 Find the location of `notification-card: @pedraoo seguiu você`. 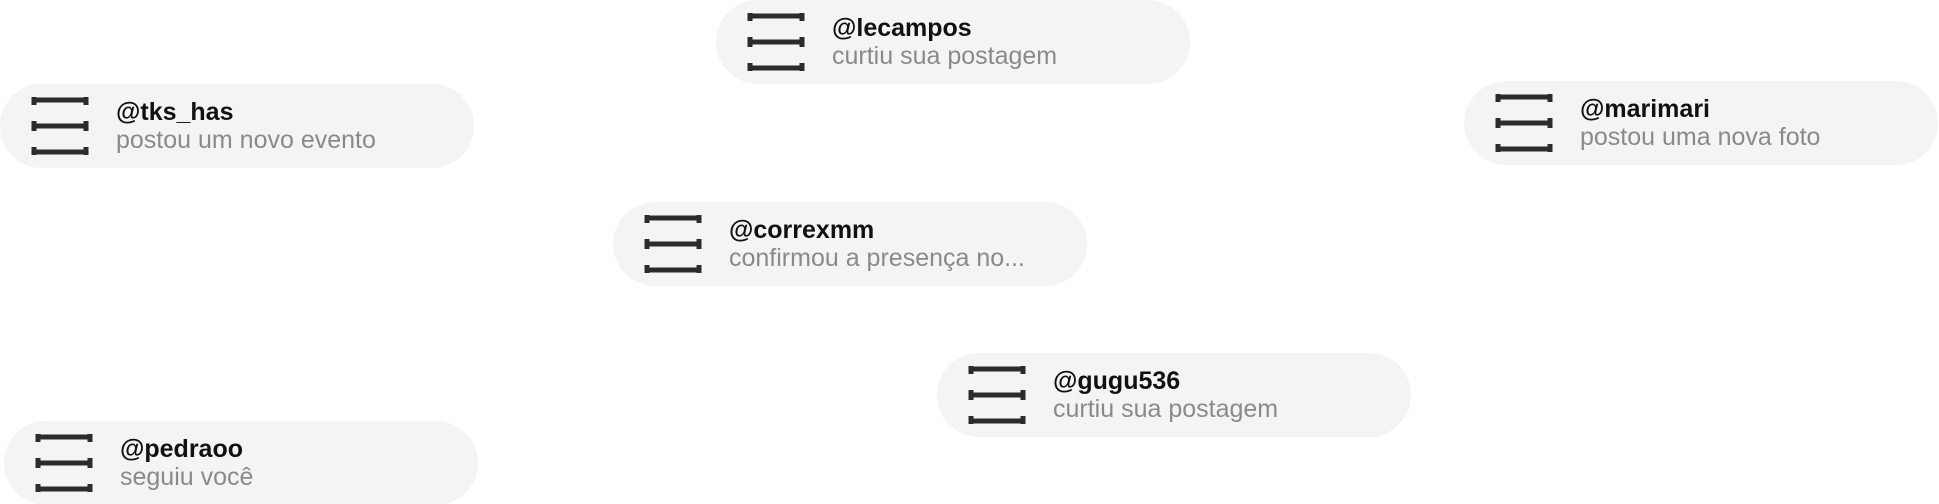

notification-card: @pedraoo seguiu você is located at coordinates (241, 462).